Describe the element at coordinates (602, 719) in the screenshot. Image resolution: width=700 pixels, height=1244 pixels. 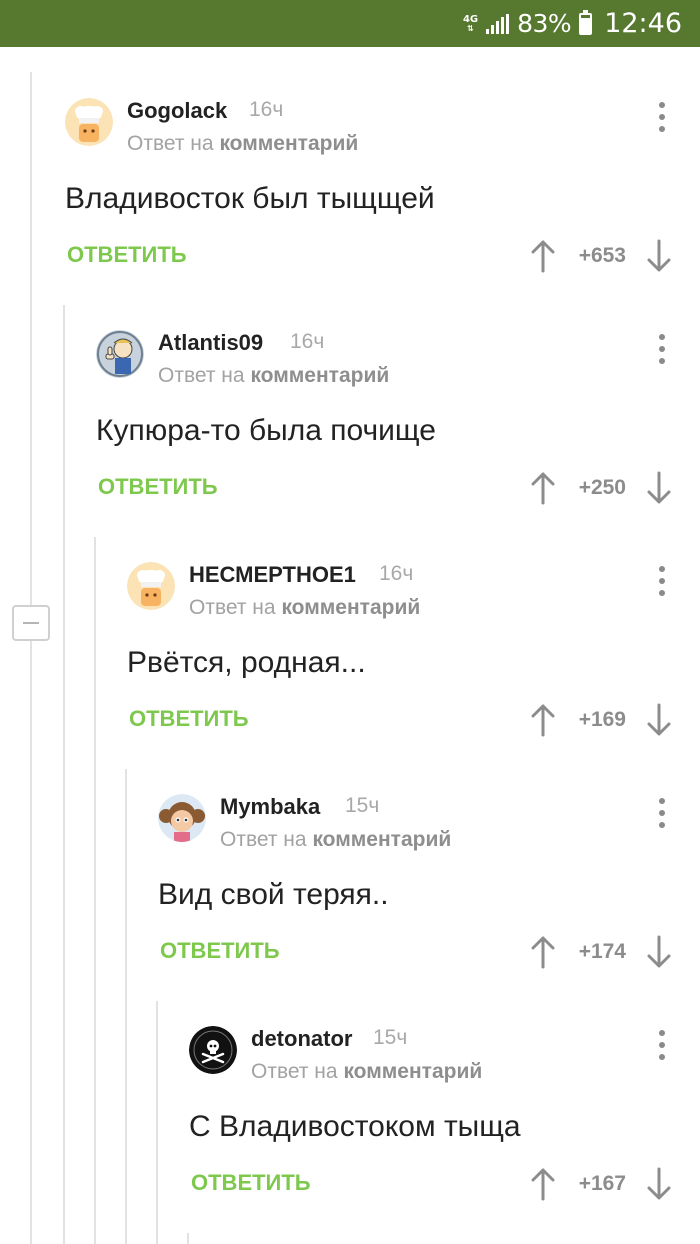
I see `comment-rating: +169` at that location.